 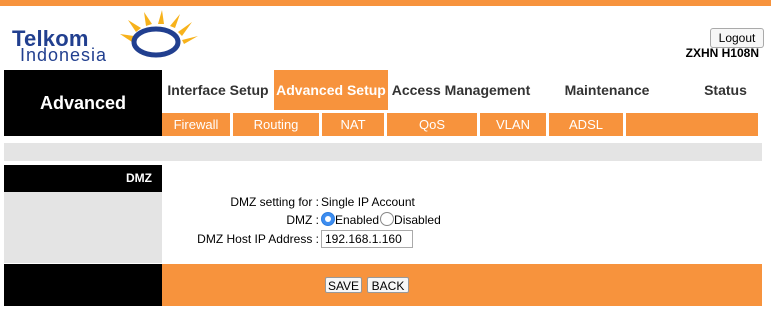 What do you see at coordinates (725, 90) in the screenshot?
I see `tab-status: Status` at bounding box center [725, 90].